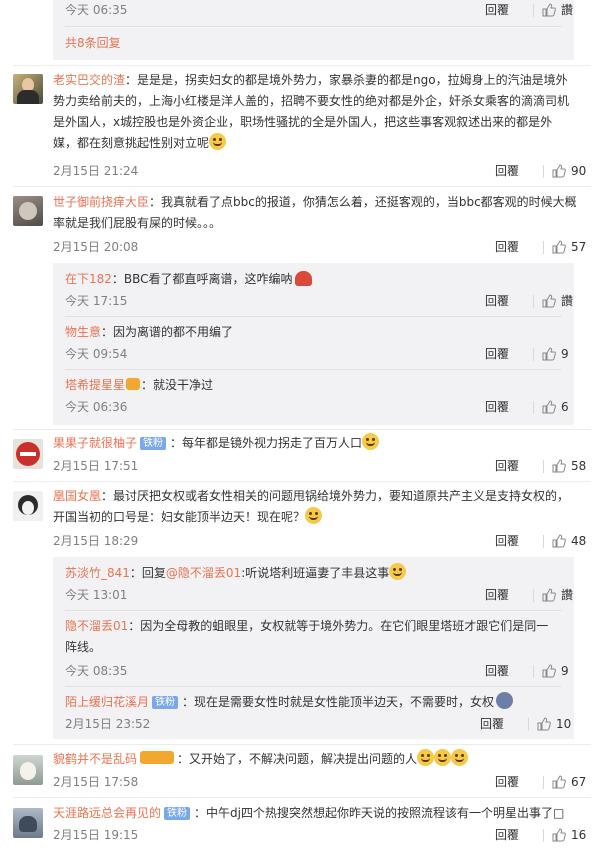  Describe the element at coordinates (96, 782) in the screenshot. I see `comment-time: 2月15日 17:58` at that location.